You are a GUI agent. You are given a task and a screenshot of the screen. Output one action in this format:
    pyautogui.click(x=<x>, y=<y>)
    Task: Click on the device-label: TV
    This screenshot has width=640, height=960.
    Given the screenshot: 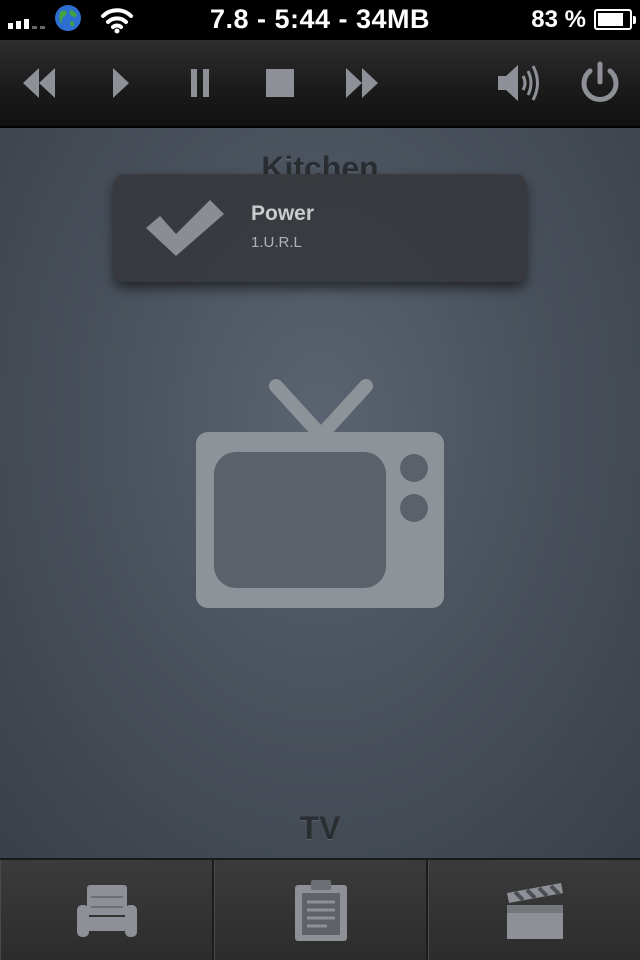 What is the action you would take?
    pyautogui.click(x=320, y=828)
    